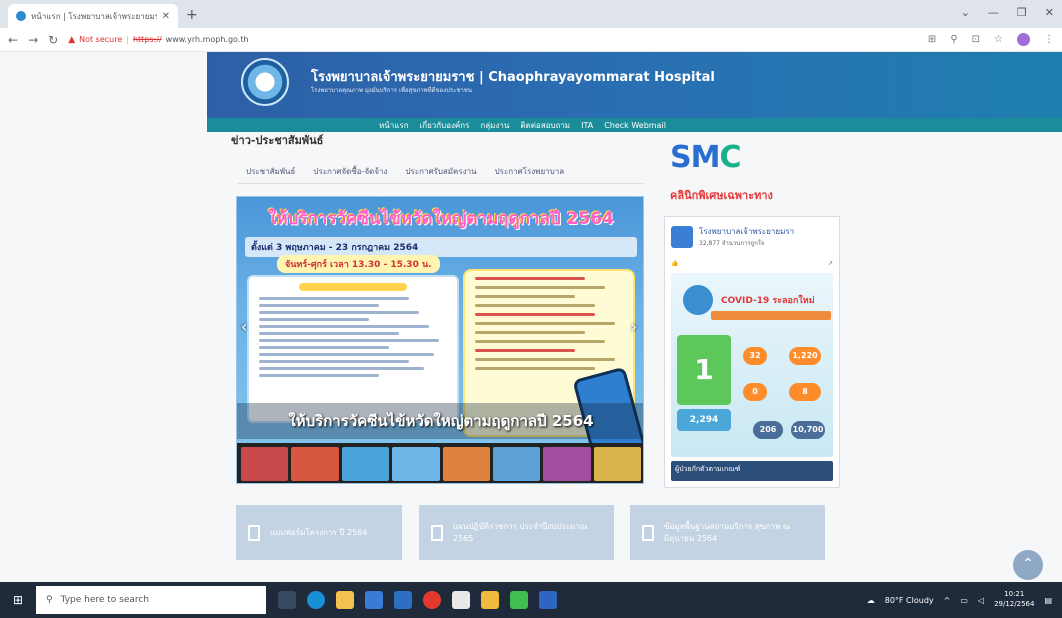 The image size is (1062, 618). I want to click on nav-webmail: Check Webmail, so click(635, 125).